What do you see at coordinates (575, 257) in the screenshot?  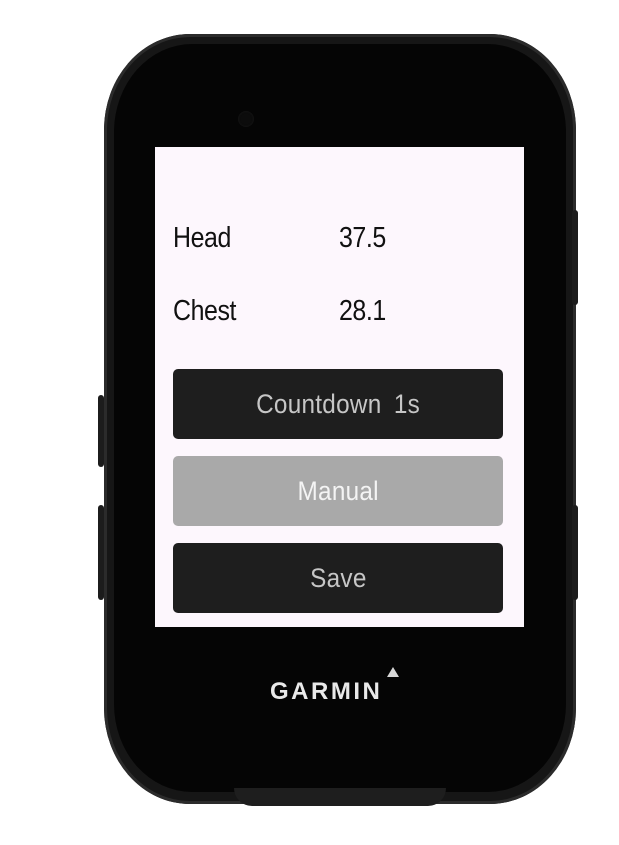 I see `side-button-right-upper` at bounding box center [575, 257].